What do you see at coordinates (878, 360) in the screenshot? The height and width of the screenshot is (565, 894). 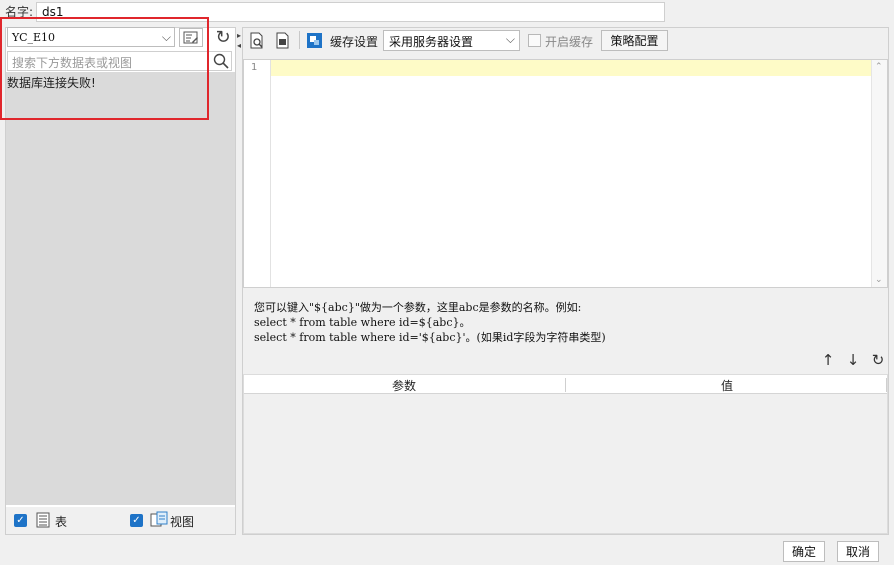 I see `refresh-params-icon: ↻` at bounding box center [878, 360].